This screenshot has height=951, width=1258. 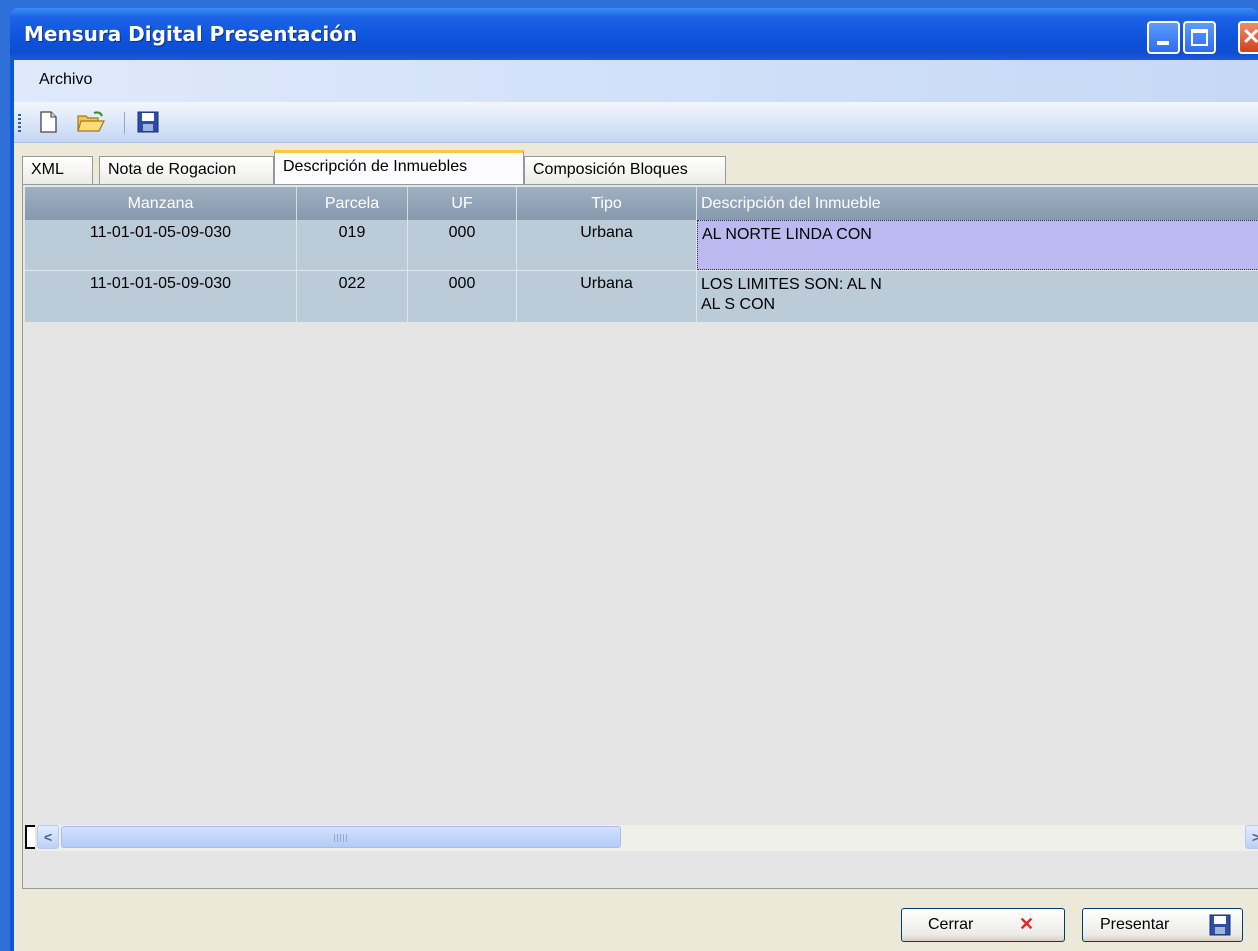 I want to click on row-header-marker, so click(x=30, y=837).